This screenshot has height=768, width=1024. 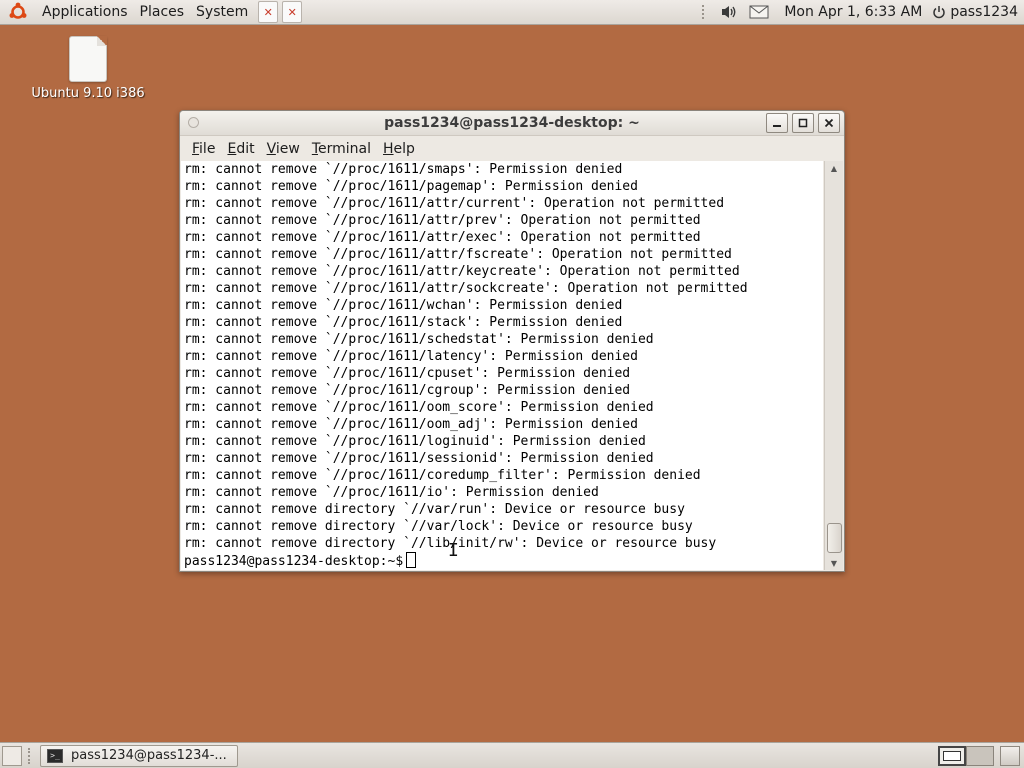 What do you see at coordinates (466, 560) in the screenshot?
I see `prompt-line: pass1234@pass1234-desktop:~$` at bounding box center [466, 560].